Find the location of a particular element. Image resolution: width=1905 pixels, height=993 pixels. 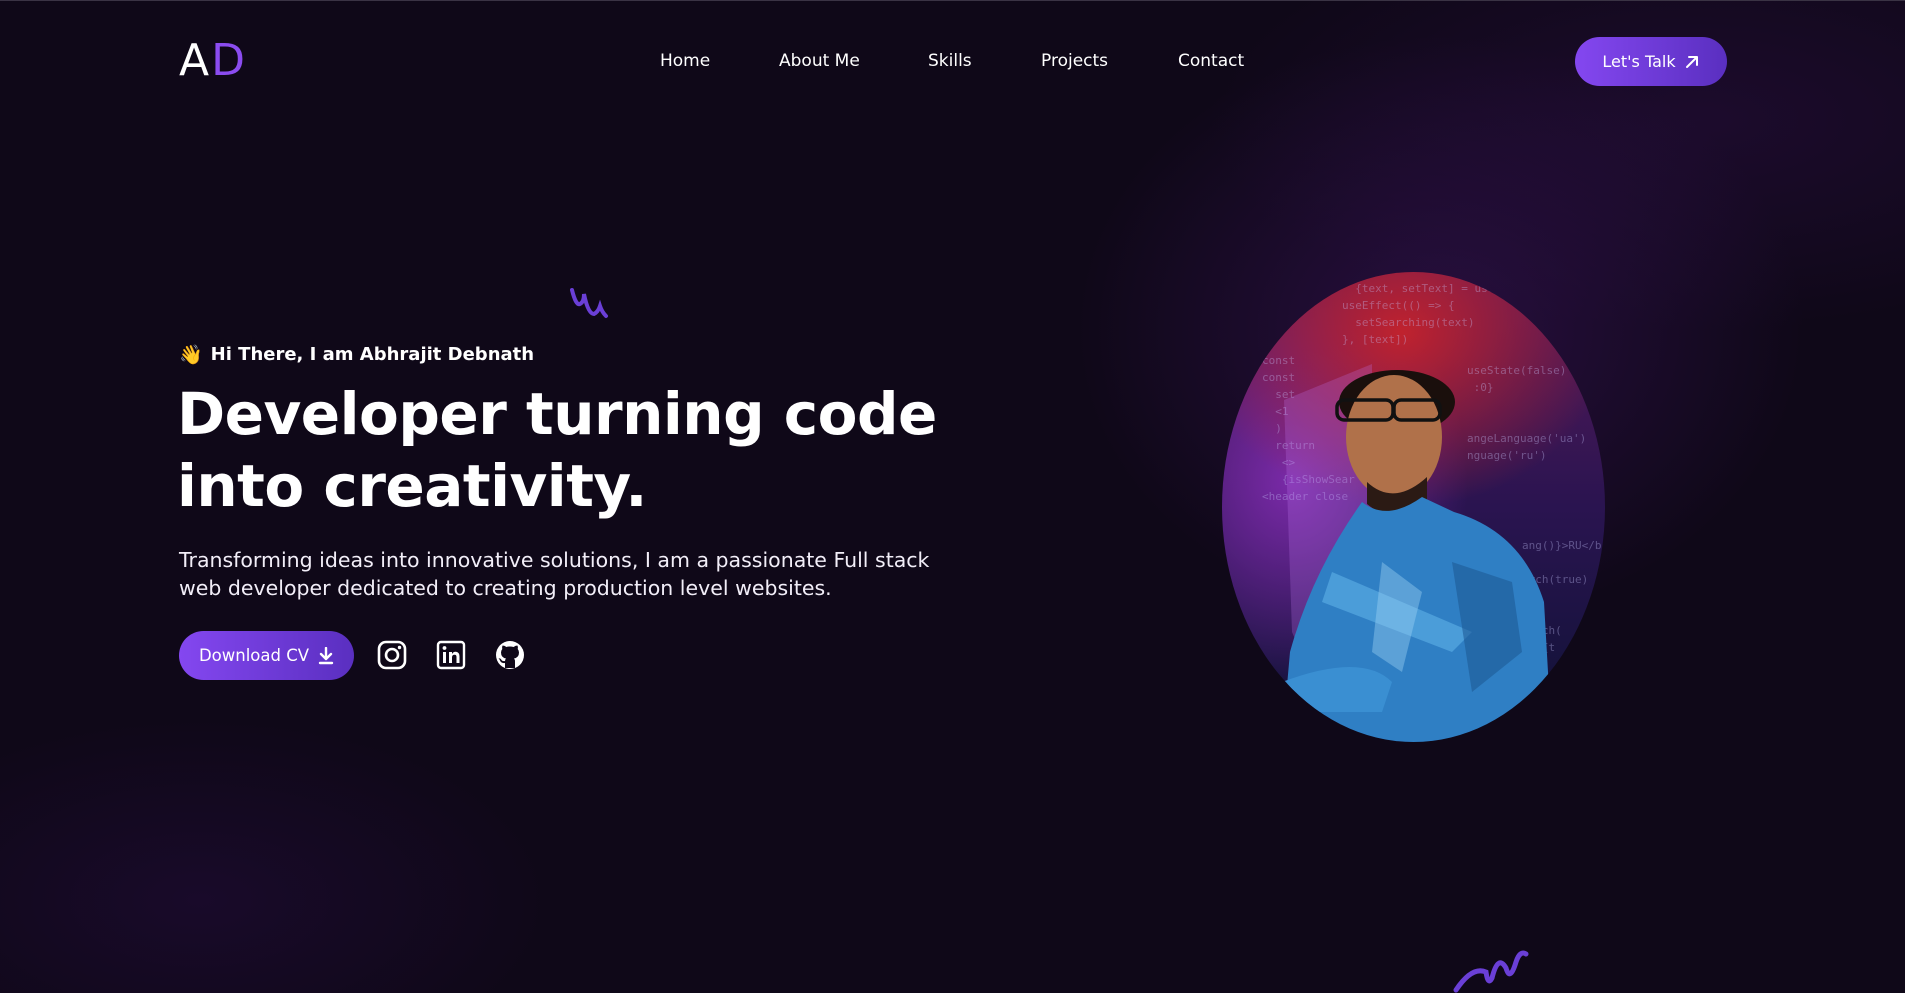

nav-home: Home is located at coordinates (685, 61).